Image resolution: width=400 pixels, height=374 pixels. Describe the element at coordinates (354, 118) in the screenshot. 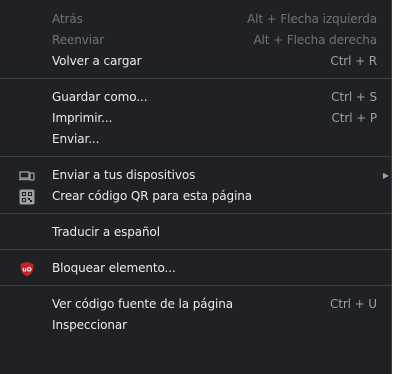

I see `menu-item-shortcut: Ctrl + P` at that location.